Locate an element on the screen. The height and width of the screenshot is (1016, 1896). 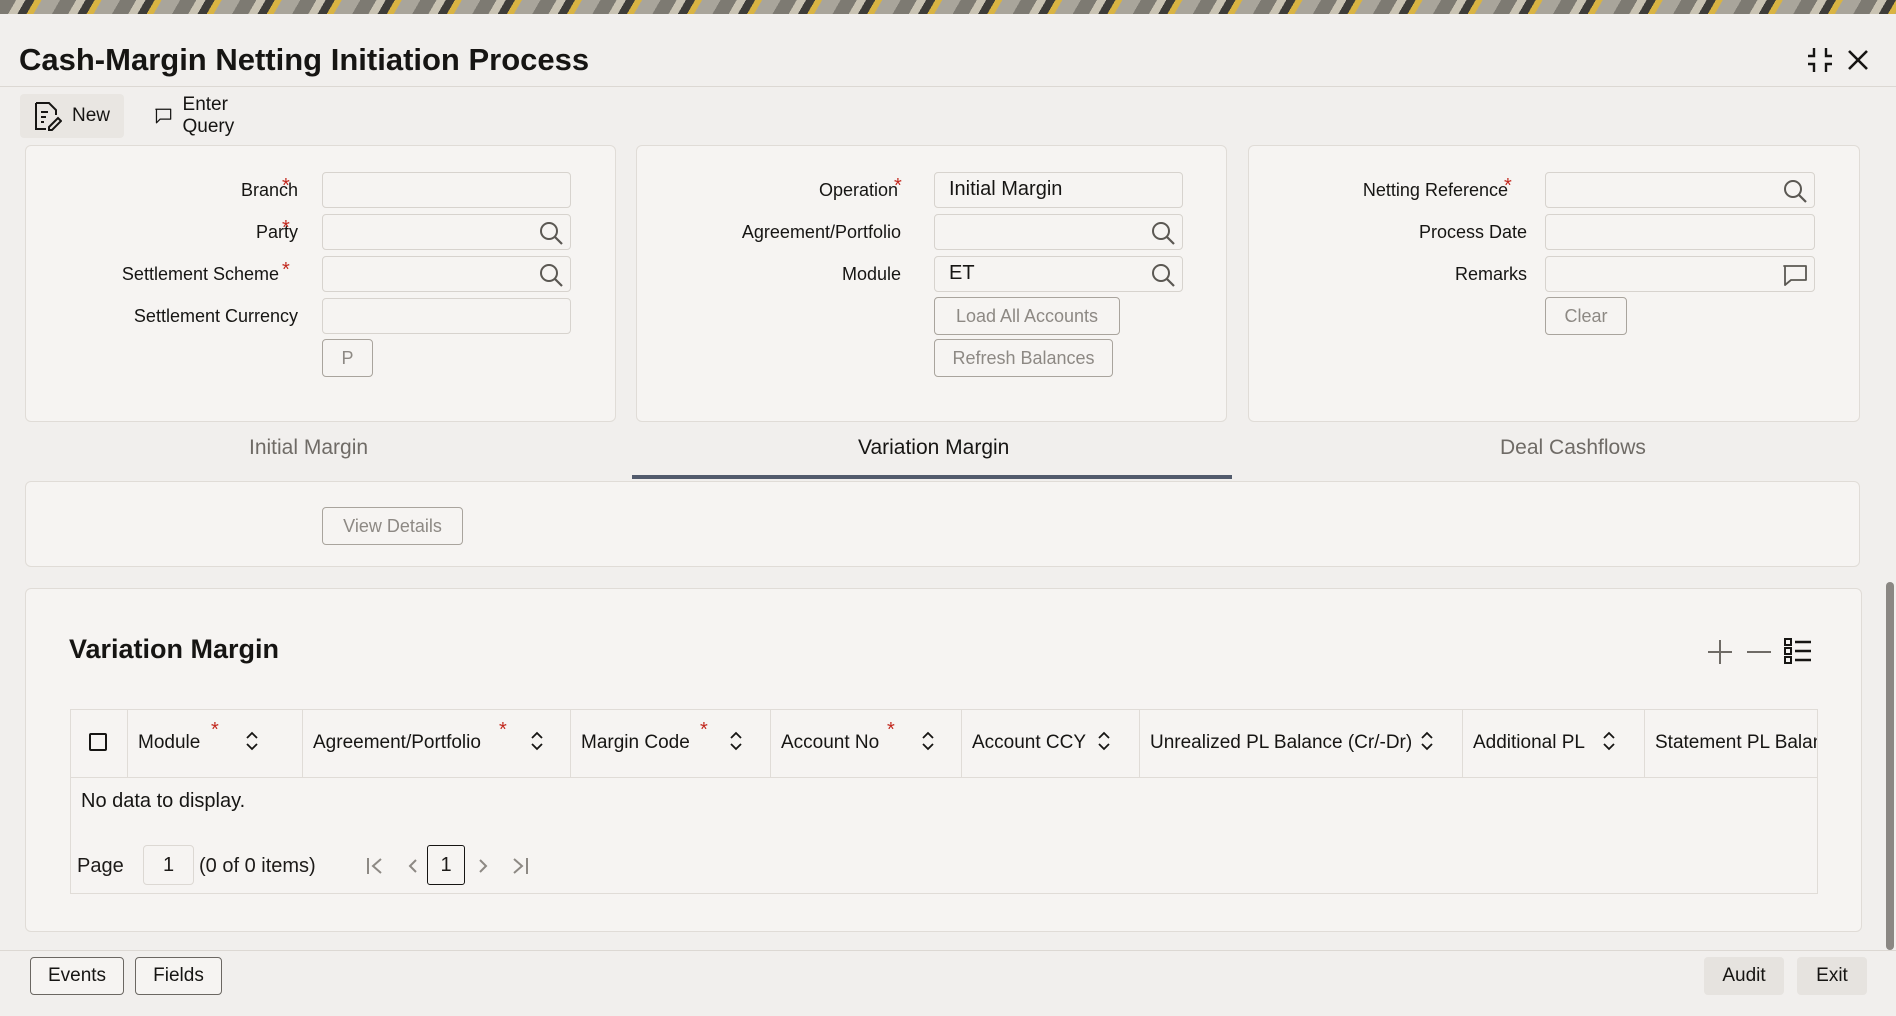
netting-reference-field is located at coordinates (1680, 190).